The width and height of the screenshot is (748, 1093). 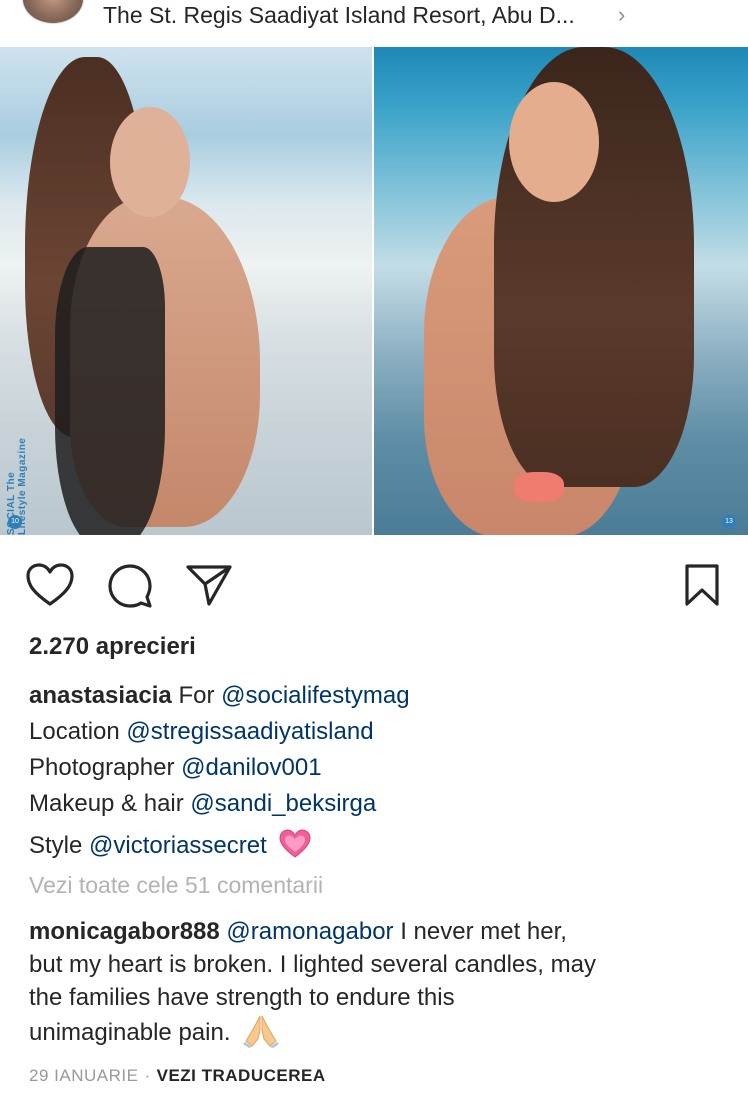 I want to click on mention-link: @stregissaadiyatisland, so click(x=249, y=731).